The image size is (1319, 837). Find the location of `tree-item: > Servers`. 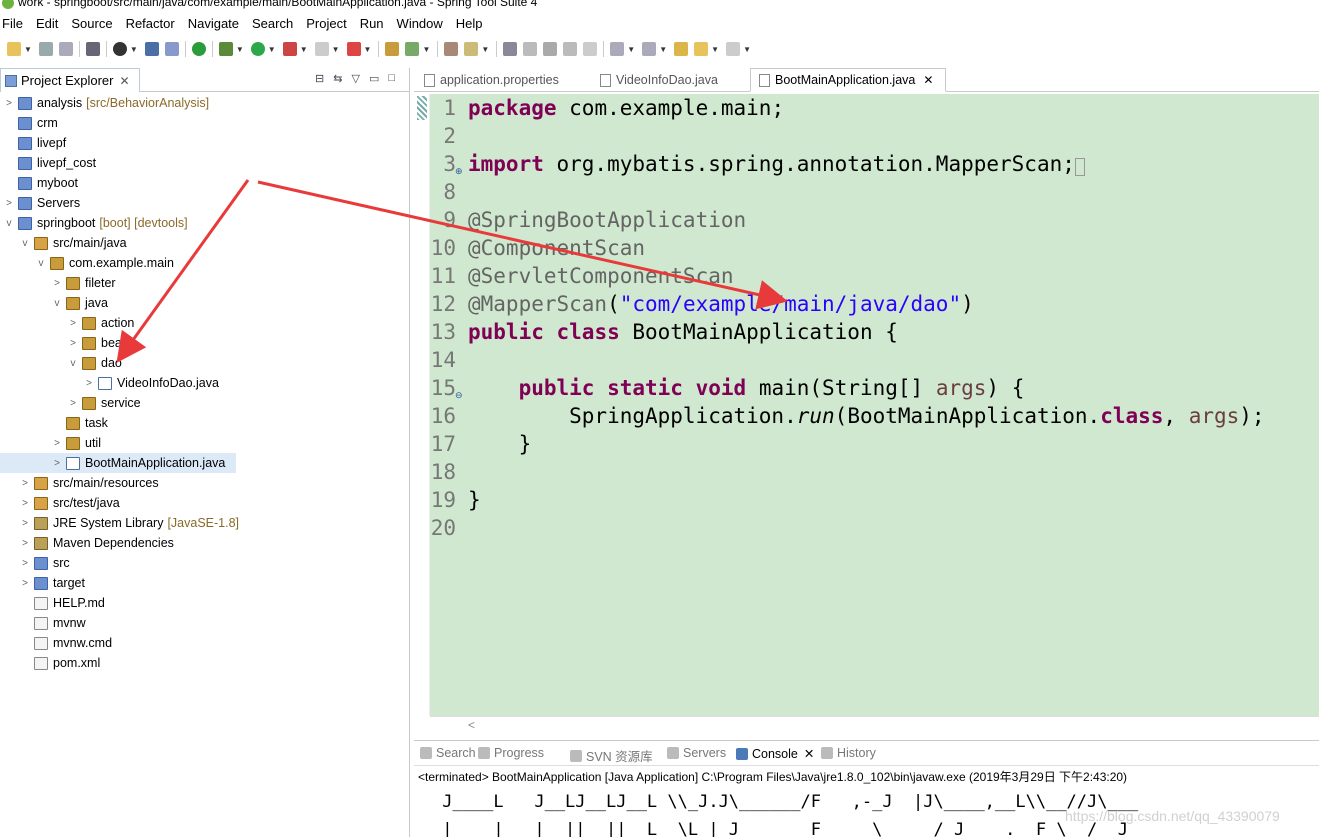

tree-item: > Servers is located at coordinates (205, 203).